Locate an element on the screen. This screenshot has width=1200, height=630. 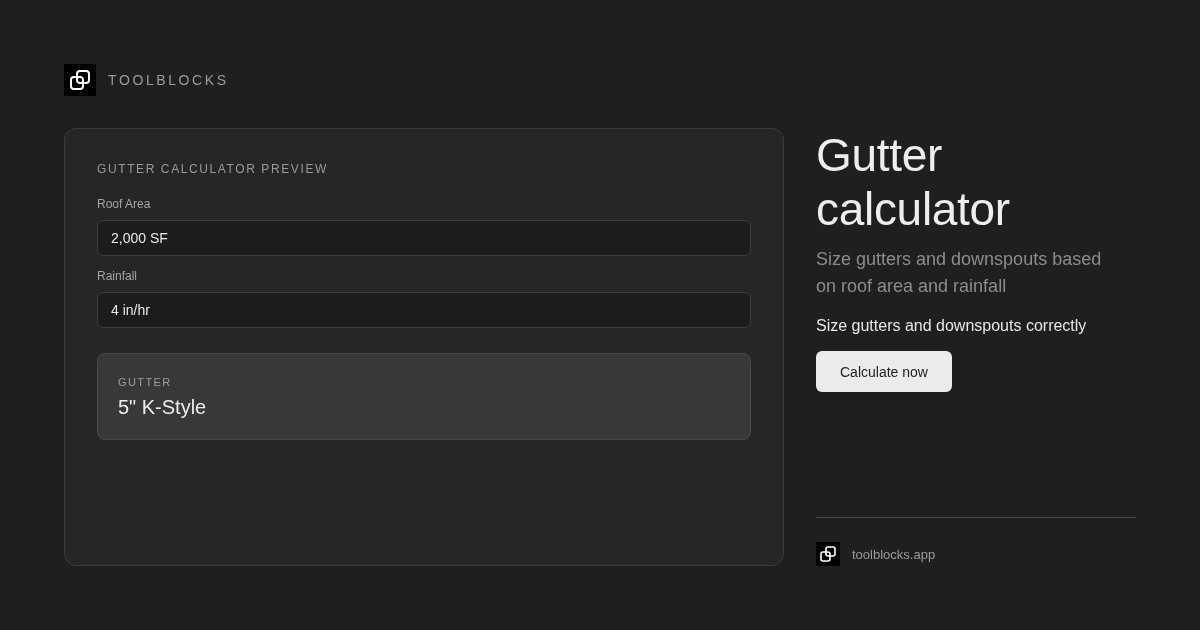
result-value: 5" K-Style is located at coordinates (162, 407).